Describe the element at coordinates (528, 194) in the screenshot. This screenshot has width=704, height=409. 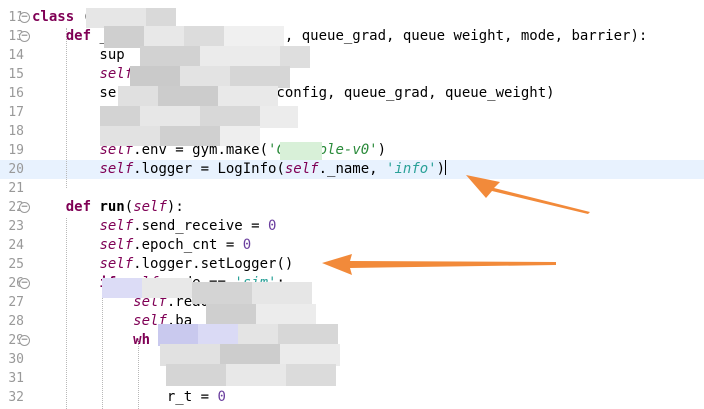
I see `orange-arrow-upper` at that location.